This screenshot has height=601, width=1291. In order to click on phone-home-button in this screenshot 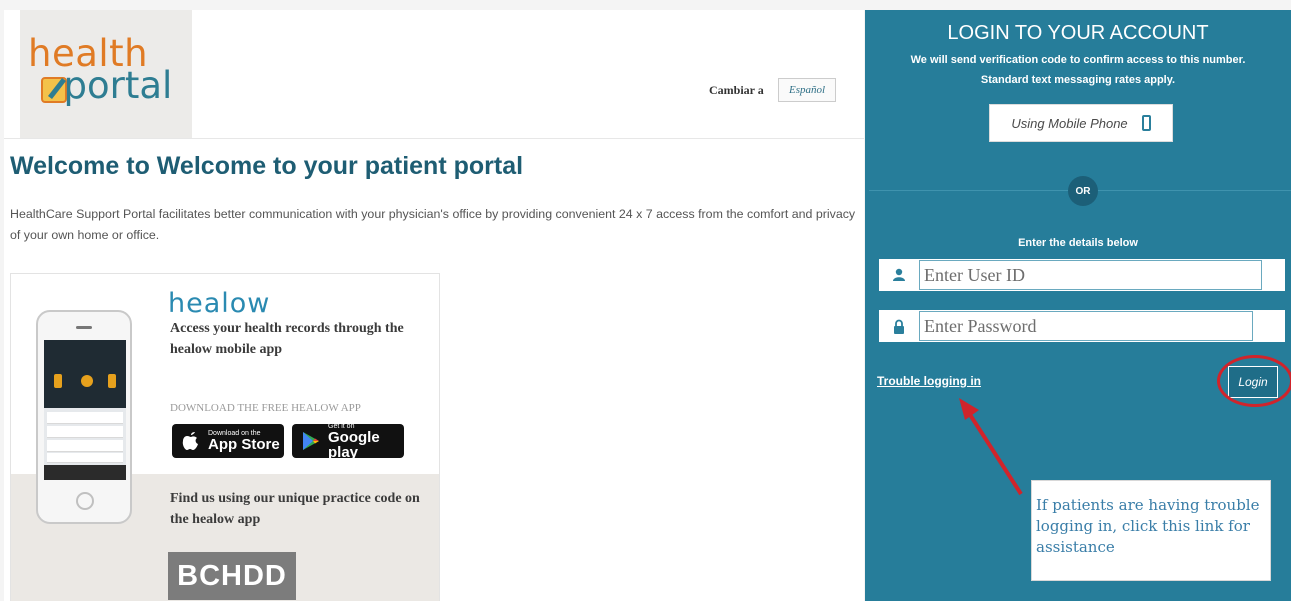, I will do `click(85, 501)`.